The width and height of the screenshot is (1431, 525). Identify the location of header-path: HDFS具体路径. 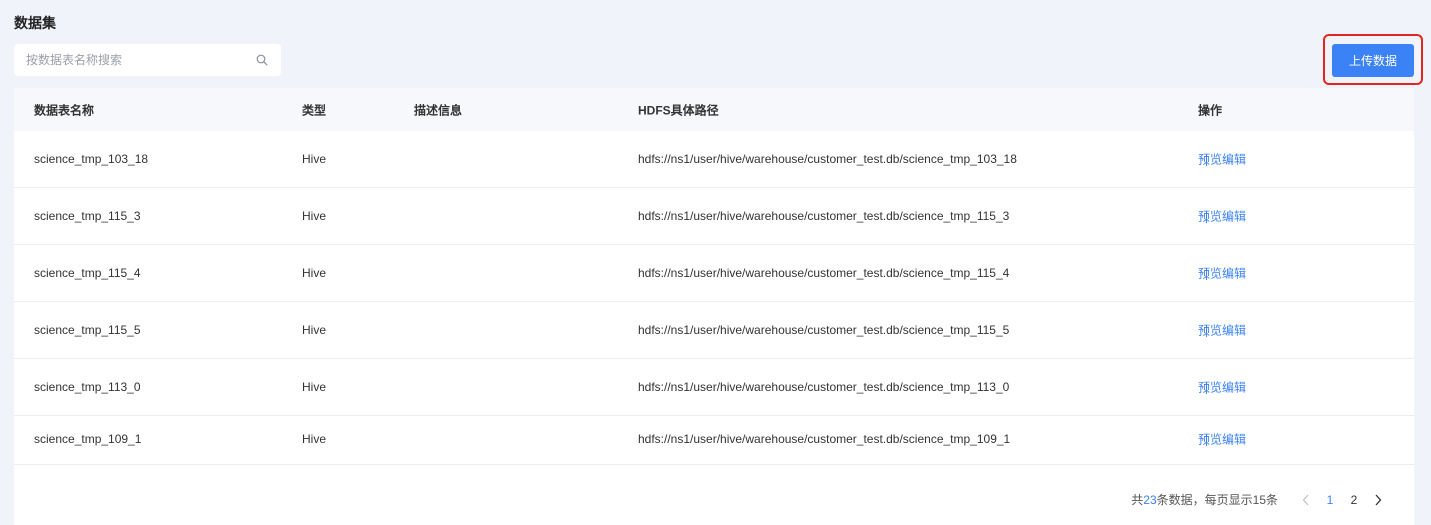
(678, 110).